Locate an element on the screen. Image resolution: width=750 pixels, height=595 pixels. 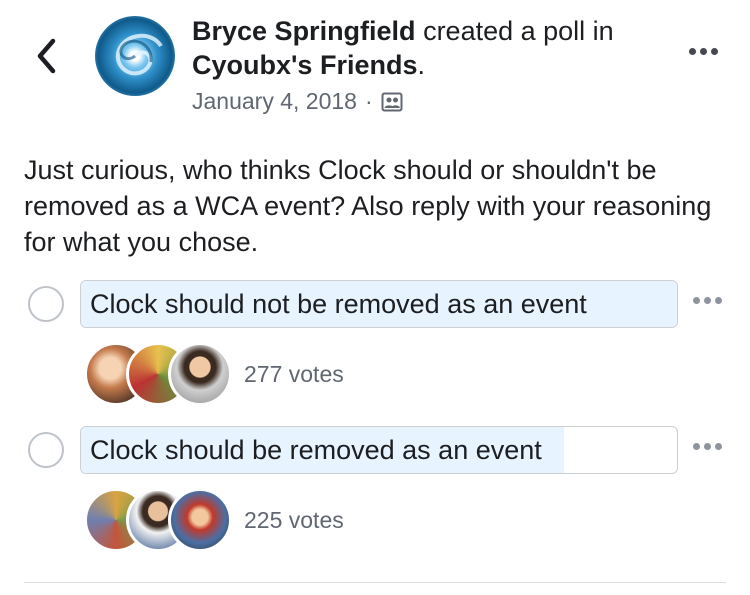
post-meta: January 4, 2018 · is located at coordinates (297, 101).